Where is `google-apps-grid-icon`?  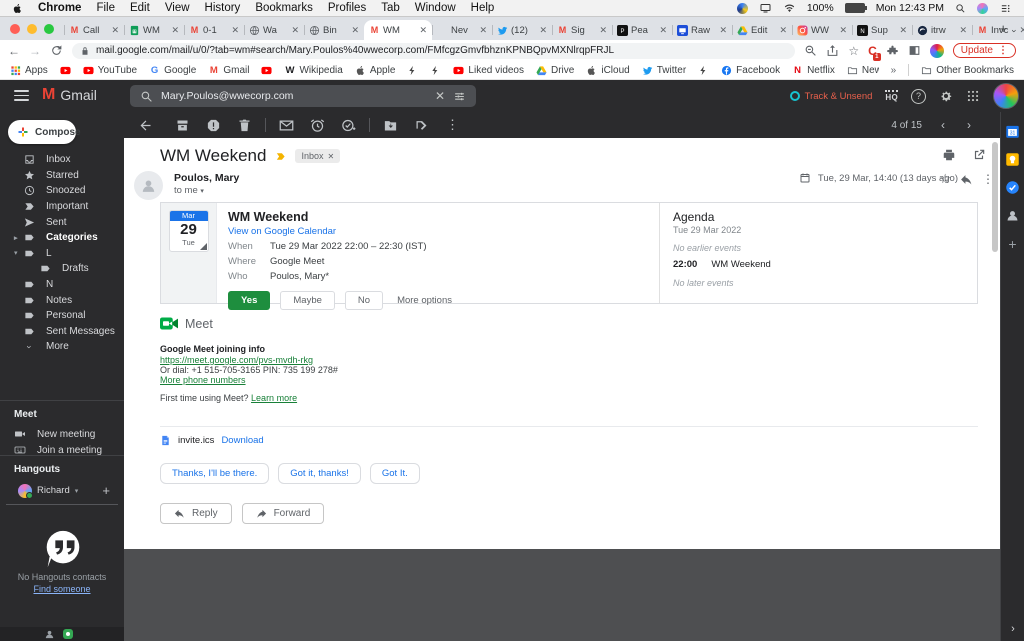 google-apps-grid-icon is located at coordinates (973, 96).